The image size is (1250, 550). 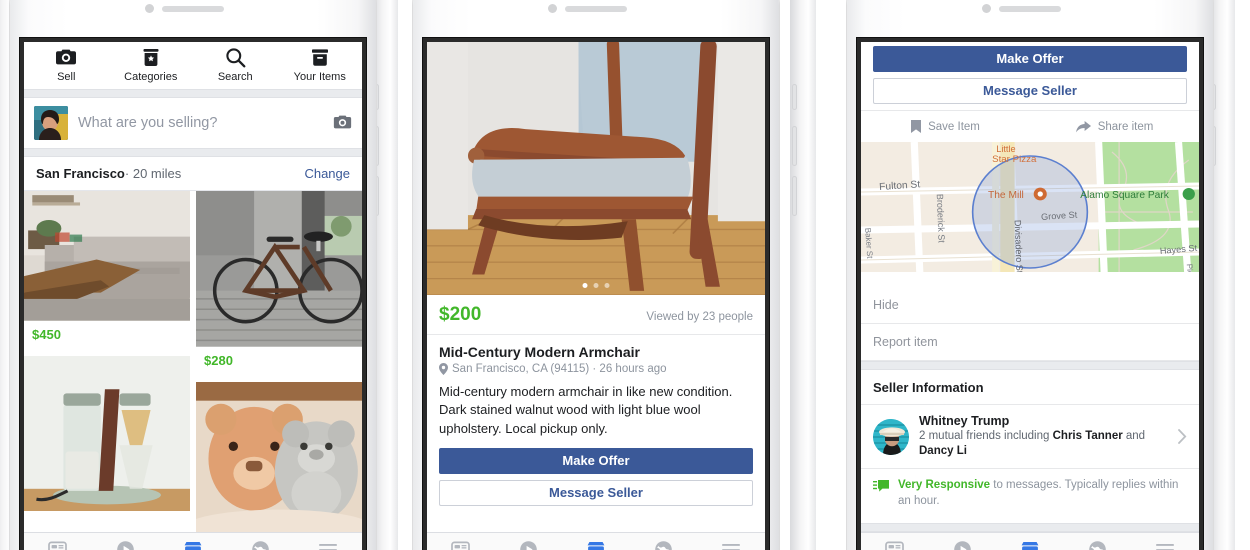 I want to click on user-avatar, so click(x=51, y=123).